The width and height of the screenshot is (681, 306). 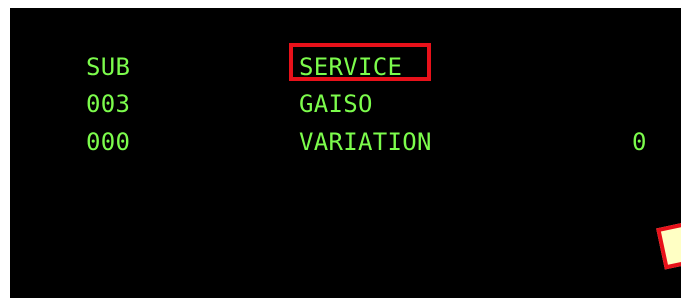 What do you see at coordinates (108, 67) in the screenshot?
I see `row-1-code: SUB` at bounding box center [108, 67].